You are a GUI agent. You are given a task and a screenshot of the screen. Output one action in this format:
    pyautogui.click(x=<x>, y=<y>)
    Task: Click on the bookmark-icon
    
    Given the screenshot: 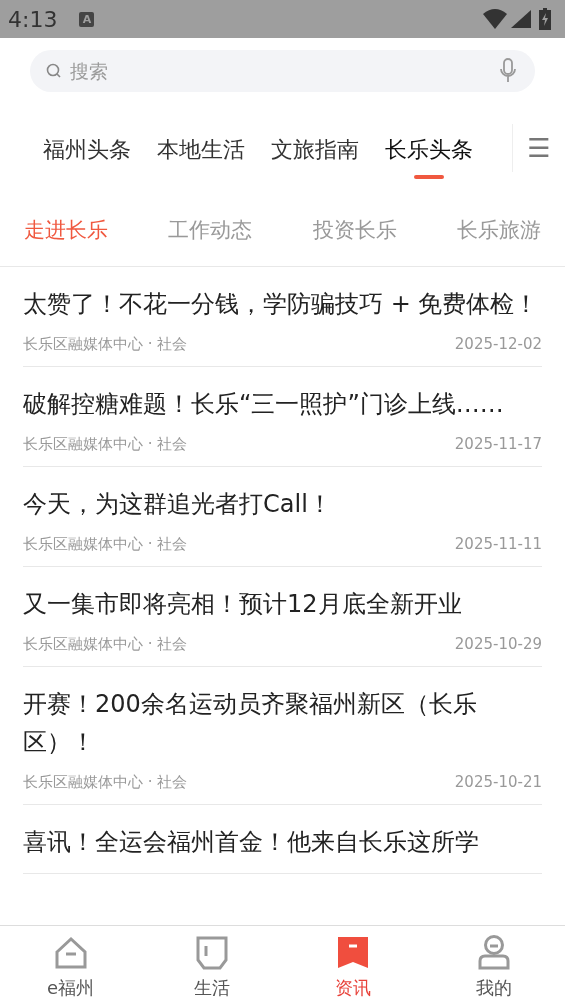 What is the action you would take?
    pyautogui.click(x=353, y=953)
    